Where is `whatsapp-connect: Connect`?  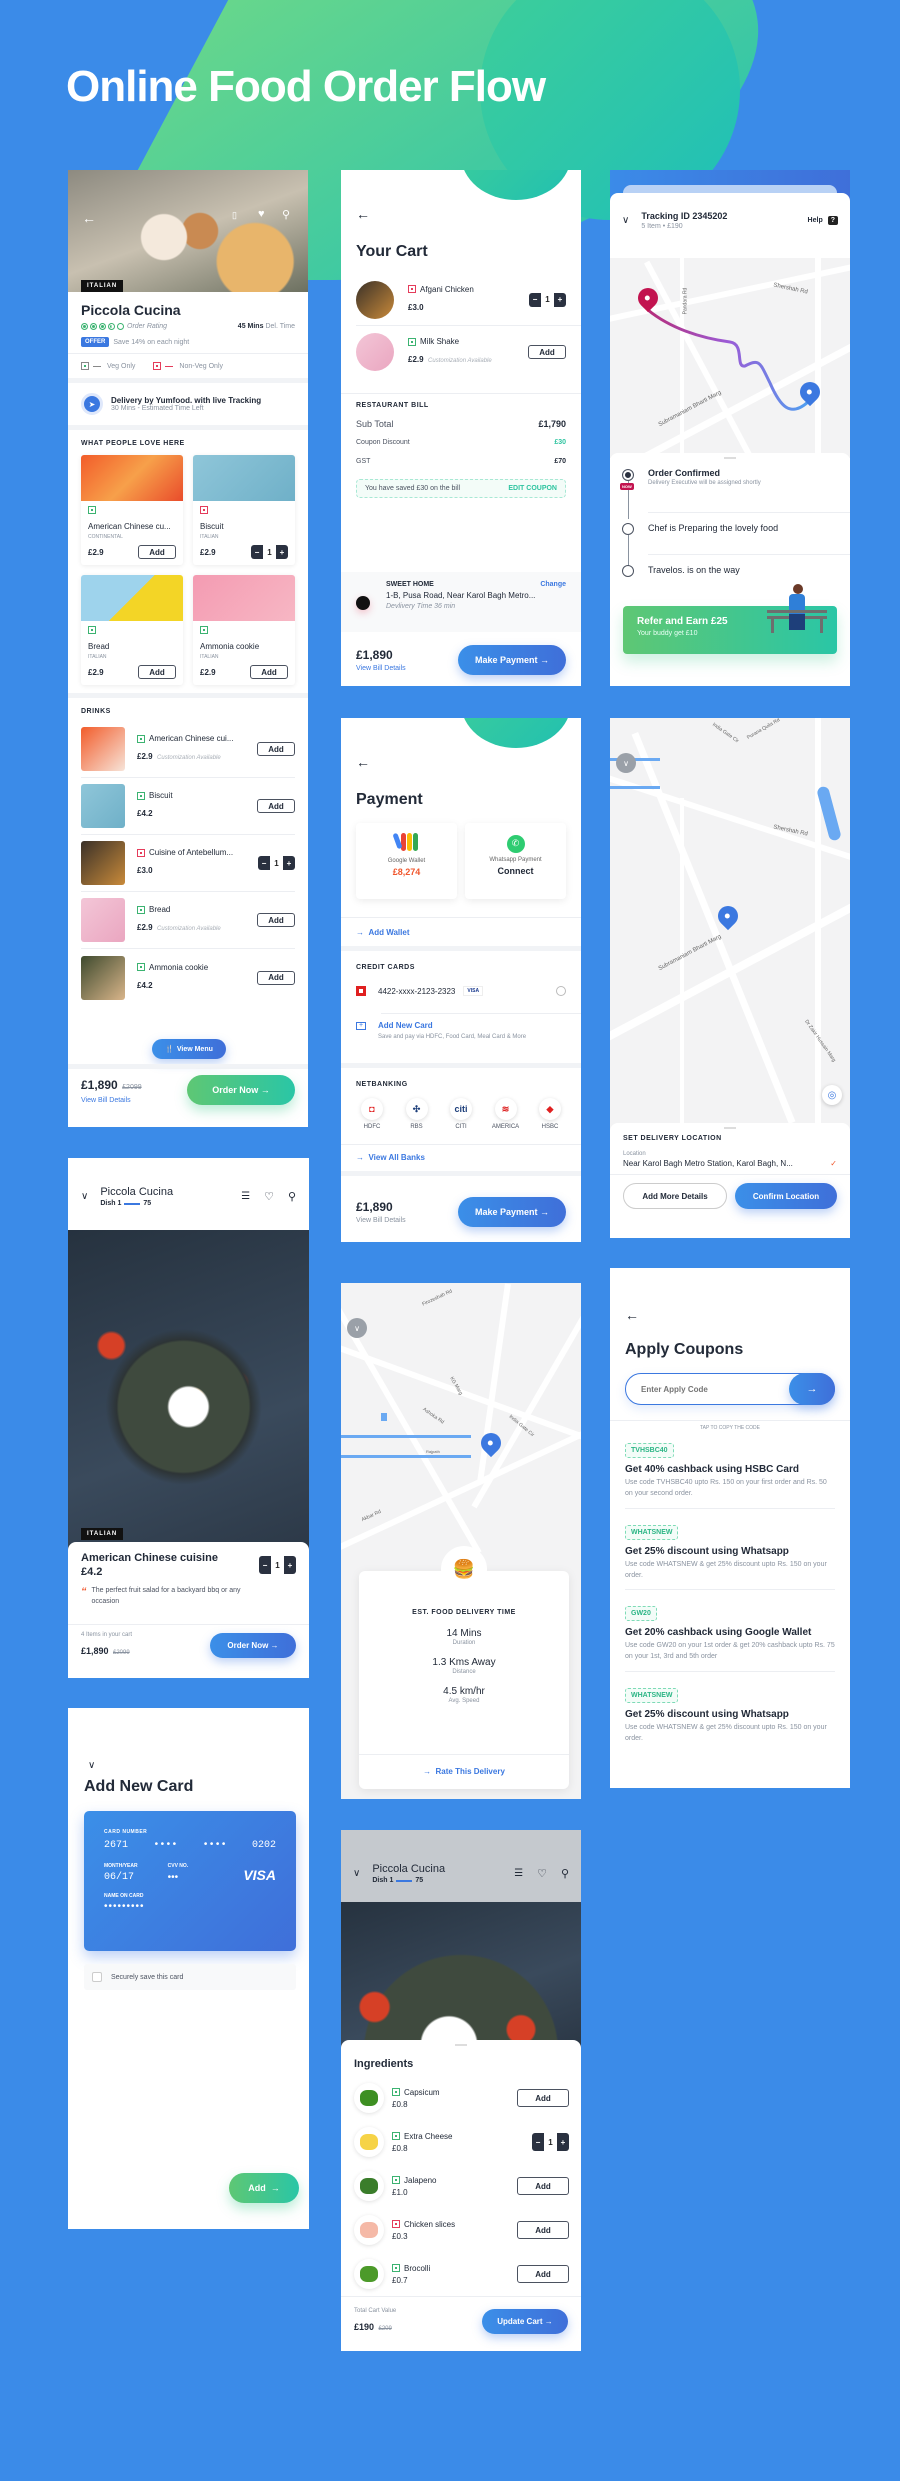
whatsapp-connect: Connect is located at coordinates (515, 871).